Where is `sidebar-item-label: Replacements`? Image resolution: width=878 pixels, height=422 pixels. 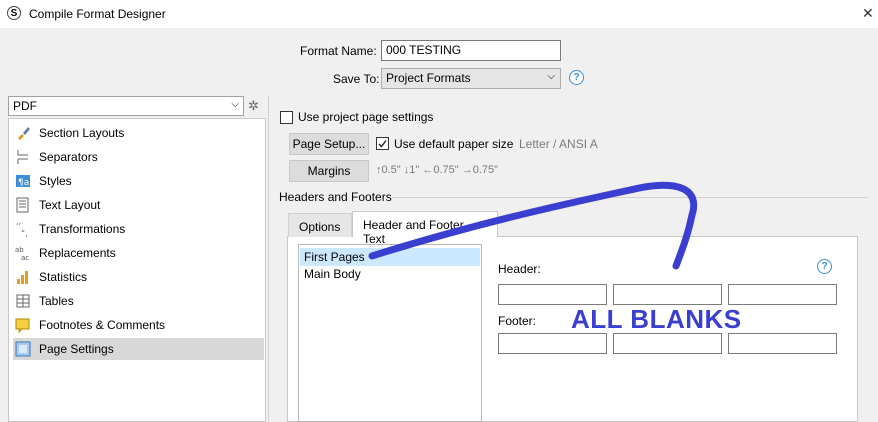
sidebar-item-label: Replacements is located at coordinates (77, 253).